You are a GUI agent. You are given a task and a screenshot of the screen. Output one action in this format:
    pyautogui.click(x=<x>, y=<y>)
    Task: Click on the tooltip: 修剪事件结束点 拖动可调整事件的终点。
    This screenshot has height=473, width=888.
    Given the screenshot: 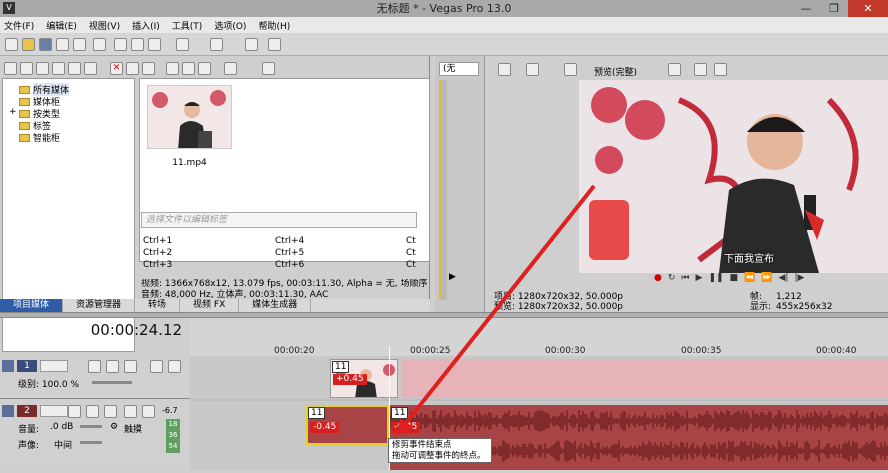 What is the action you would take?
    pyautogui.click(x=440, y=450)
    